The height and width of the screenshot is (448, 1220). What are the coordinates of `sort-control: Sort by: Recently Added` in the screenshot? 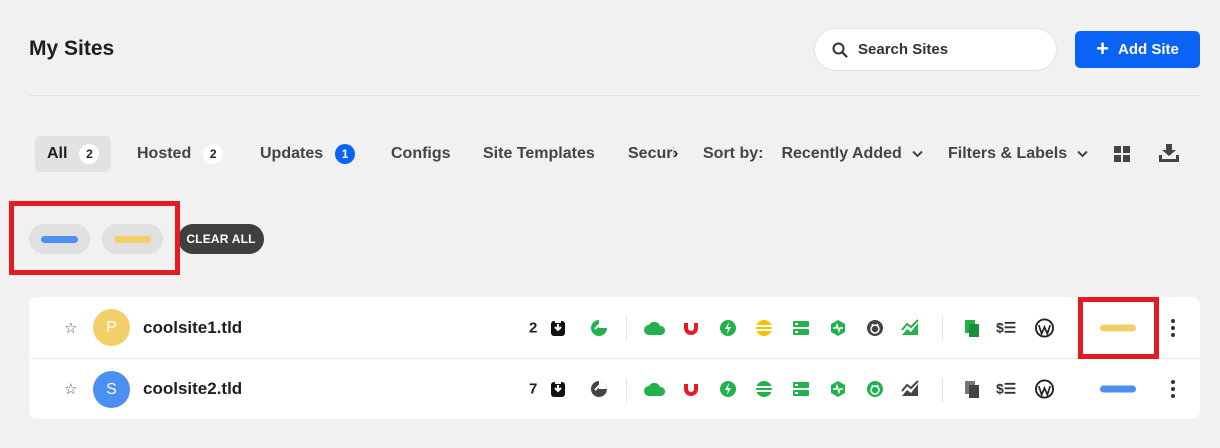 It's located at (813, 154).